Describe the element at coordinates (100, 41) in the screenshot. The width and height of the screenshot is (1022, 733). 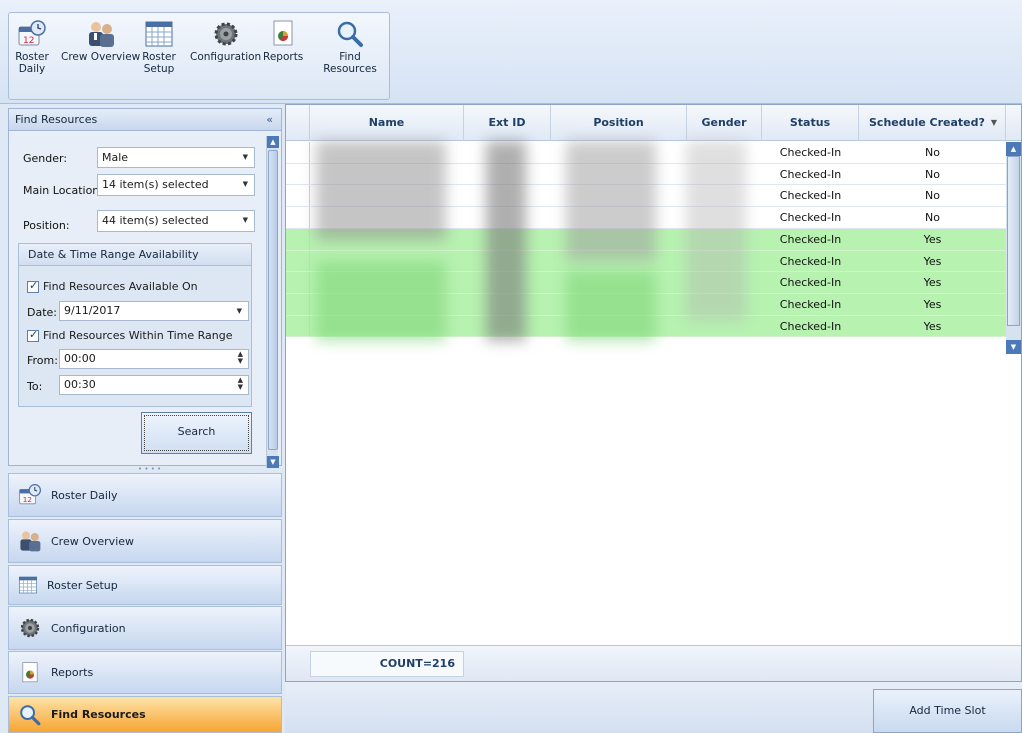
I see `ribbon-crew-overview-button: Crew Overview` at that location.